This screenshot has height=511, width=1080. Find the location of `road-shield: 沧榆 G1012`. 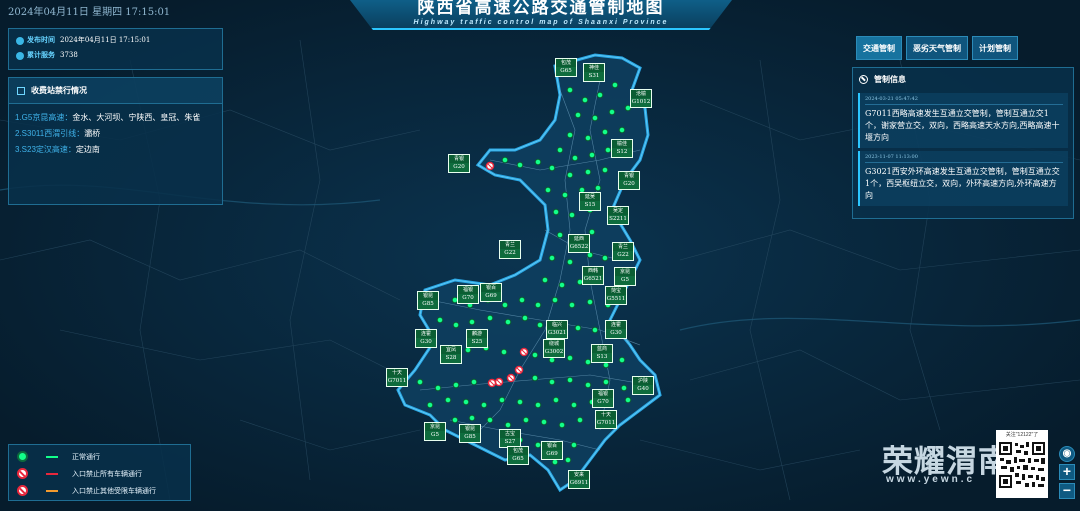

road-shield: 沧榆 G1012 is located at coordinates (641, 98).